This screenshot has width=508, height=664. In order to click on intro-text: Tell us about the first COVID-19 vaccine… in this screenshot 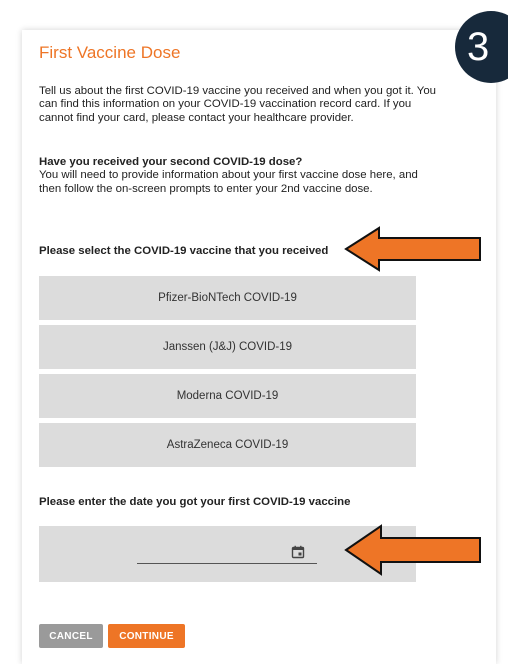, I will do `click(238, 104)`.